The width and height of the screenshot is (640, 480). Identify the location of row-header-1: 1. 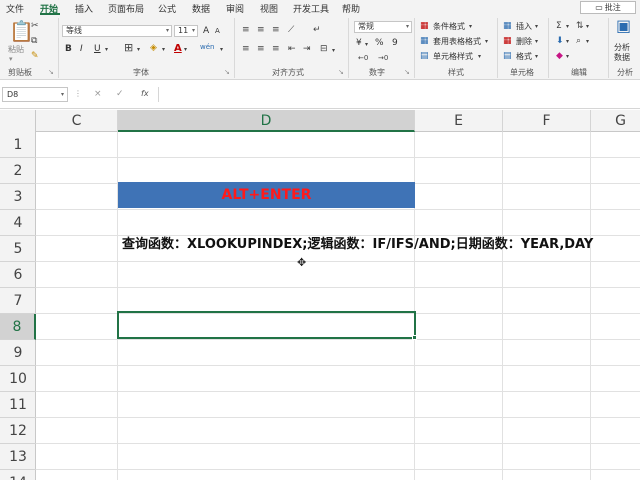
(18, 145).